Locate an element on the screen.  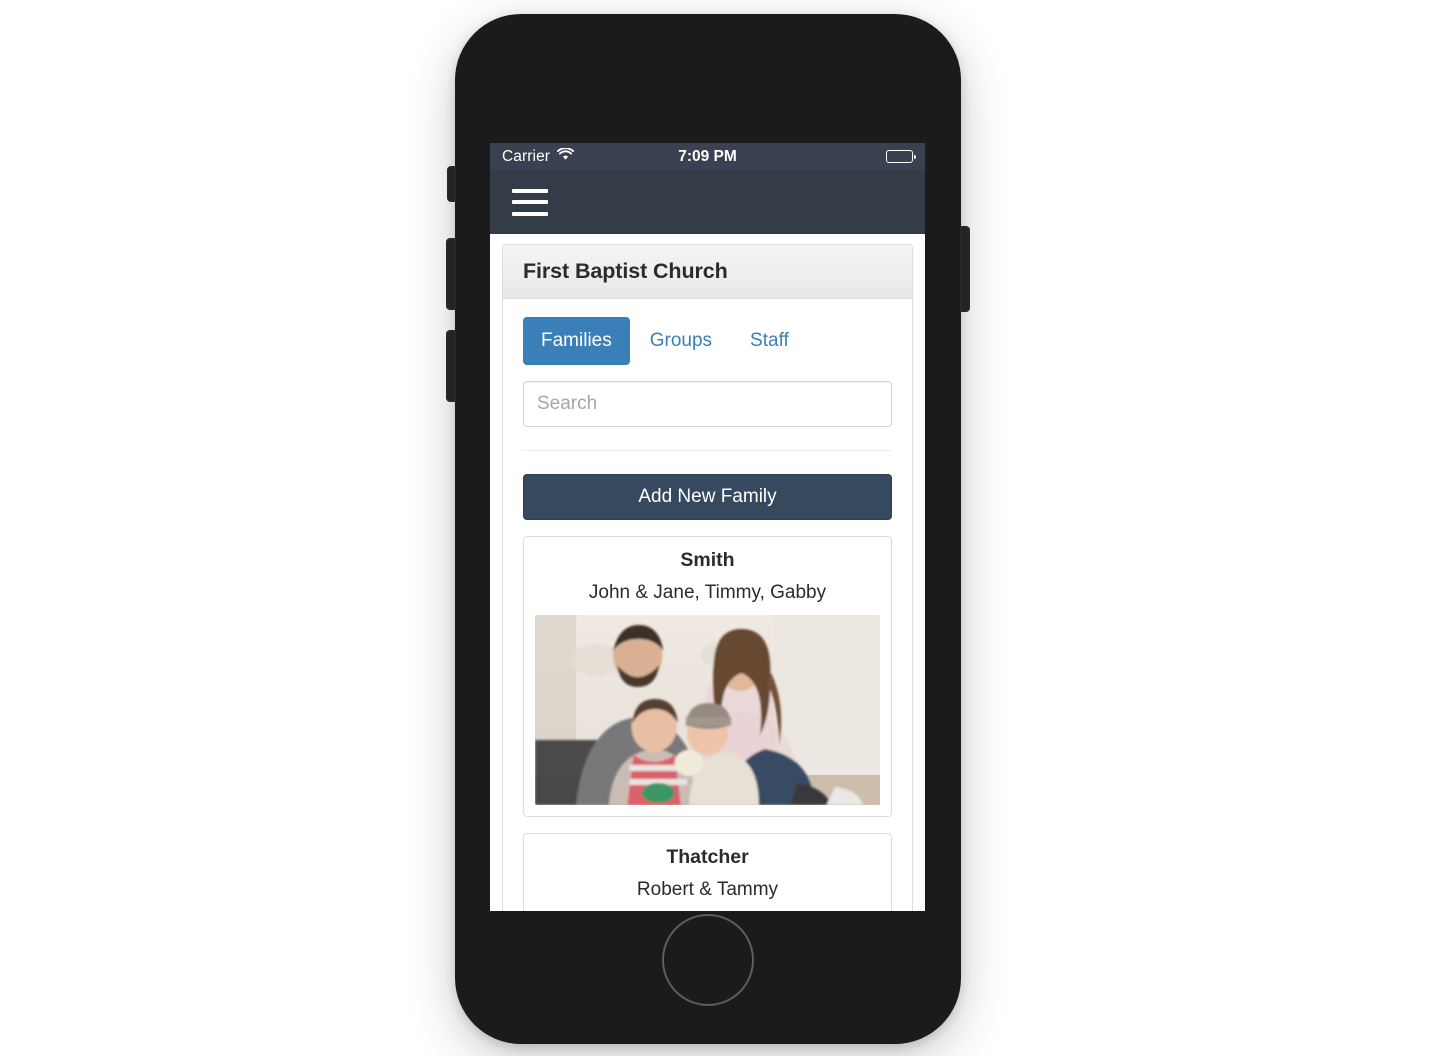
add-new-family-button: Add New Family is located at coordinates (707, 497).